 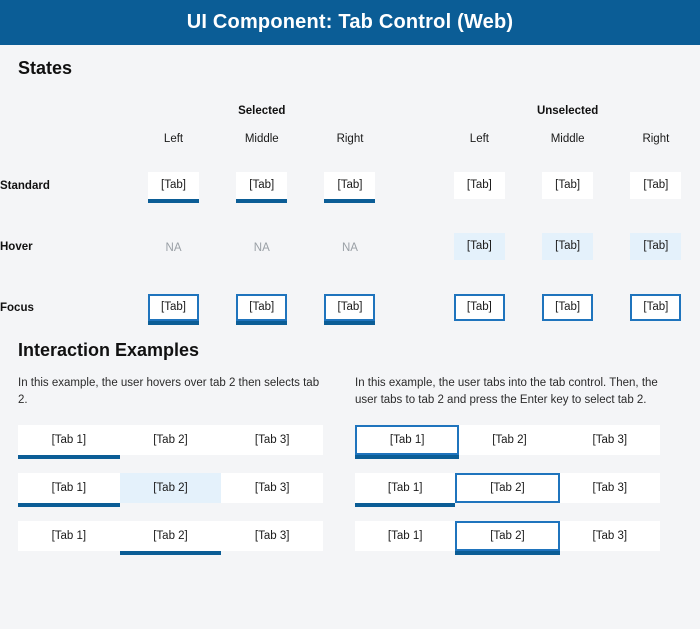 I want to click on tab-hover-unselected-right: [Tab], so click(x=656, y=246).